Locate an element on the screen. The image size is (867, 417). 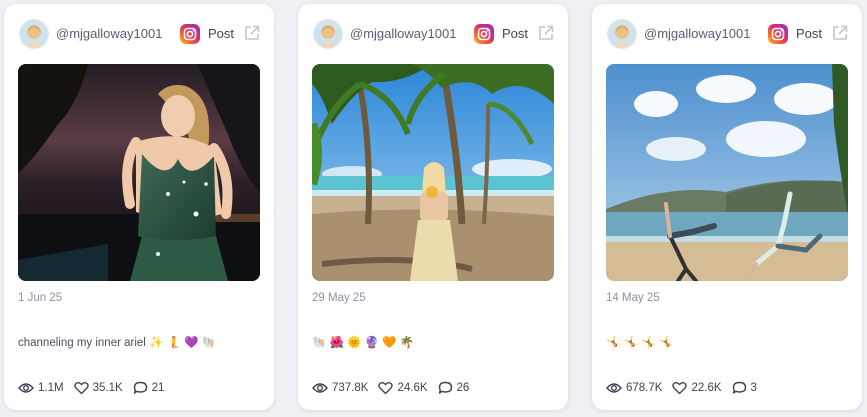
comments-count: 3 is located at coordinates (753, 388).